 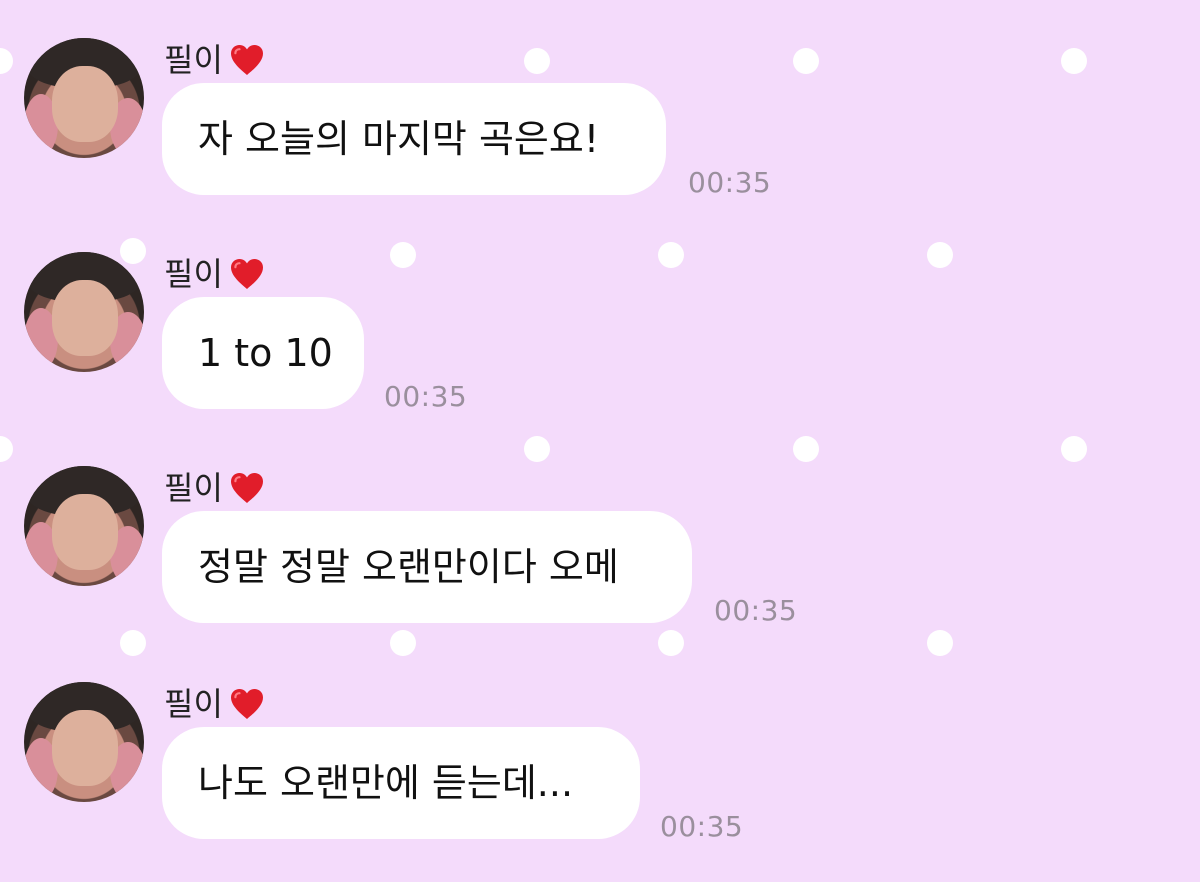 What do you see at coordinates (265, 353) in the screenshot?
I see `message-text: 1 to 10` at bounding box center [265, 353].